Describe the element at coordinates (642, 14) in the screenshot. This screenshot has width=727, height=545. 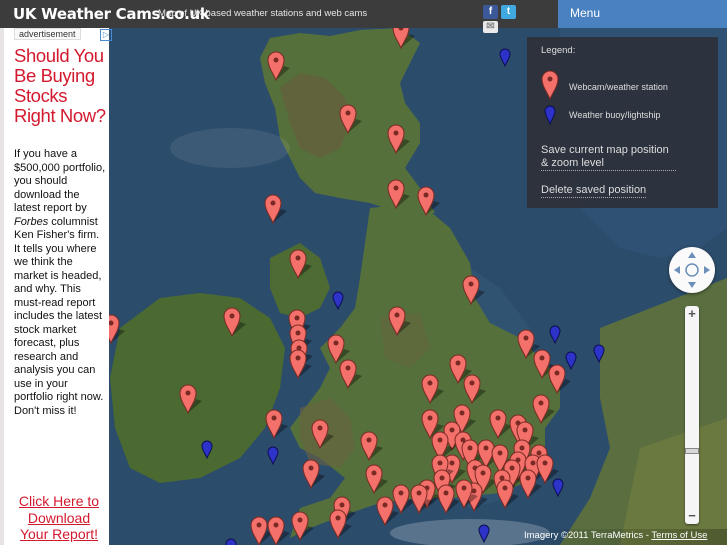
I see `menu-button: Menu` at that location.